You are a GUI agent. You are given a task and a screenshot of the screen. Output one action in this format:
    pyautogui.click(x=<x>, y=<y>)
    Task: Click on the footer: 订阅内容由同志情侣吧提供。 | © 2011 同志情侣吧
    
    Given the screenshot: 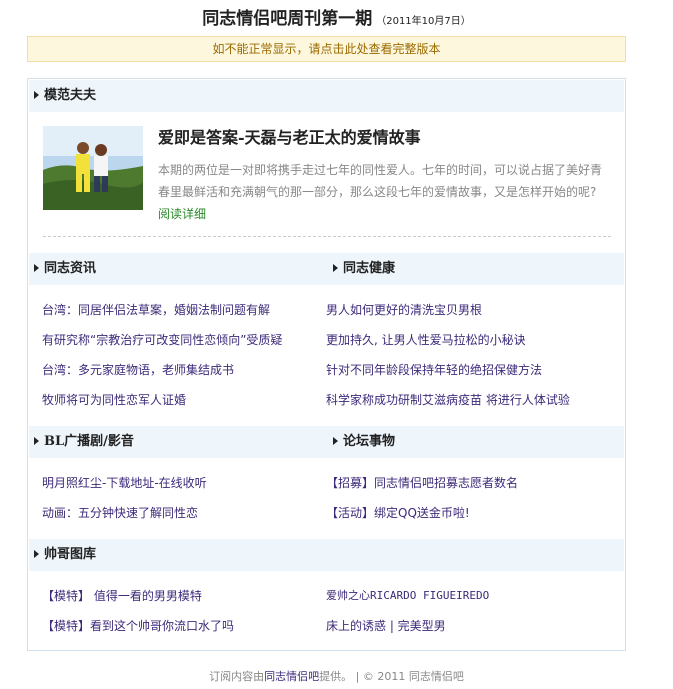 What is the action you would take?
    pyautogui.click(x=336, y=676)
    